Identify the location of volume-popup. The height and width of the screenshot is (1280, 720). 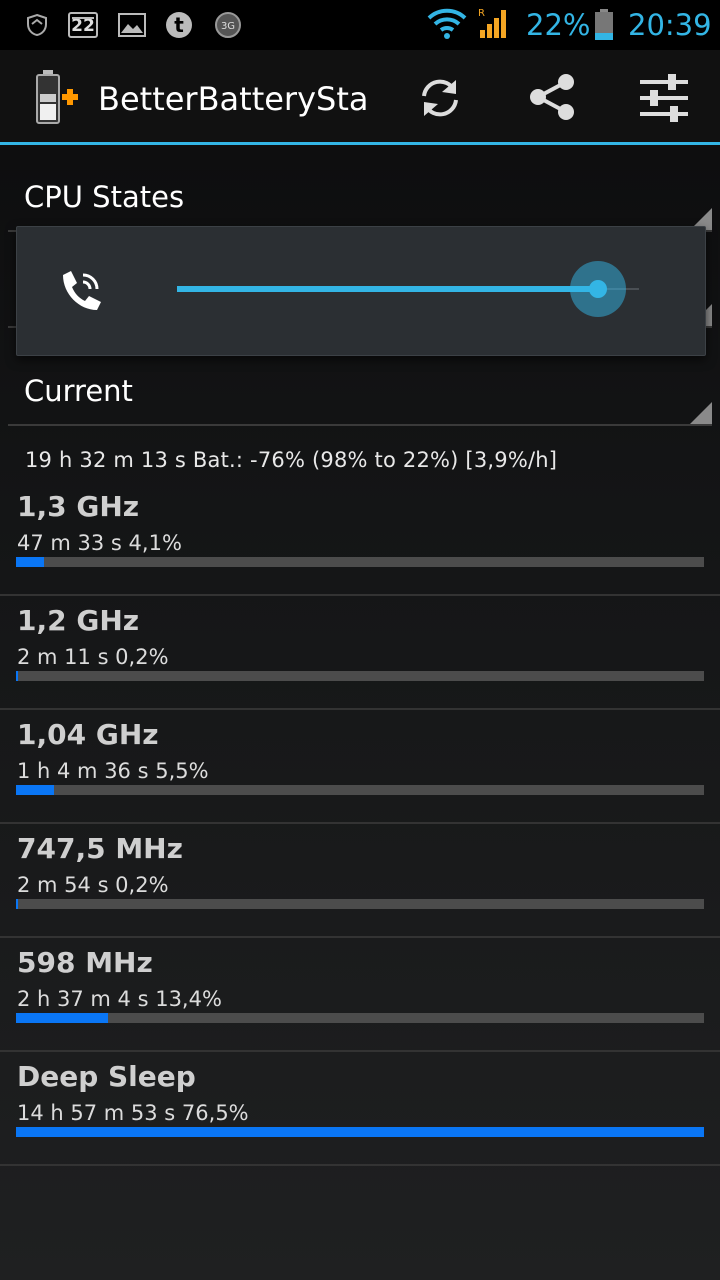
(361, 291).